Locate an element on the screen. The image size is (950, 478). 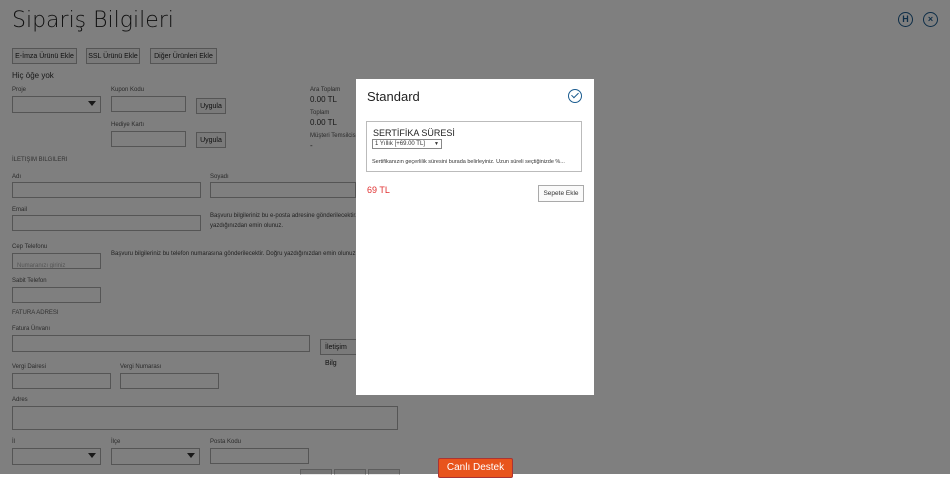
chevron-down-icon: ▼ is located at coordinates (436, 144).